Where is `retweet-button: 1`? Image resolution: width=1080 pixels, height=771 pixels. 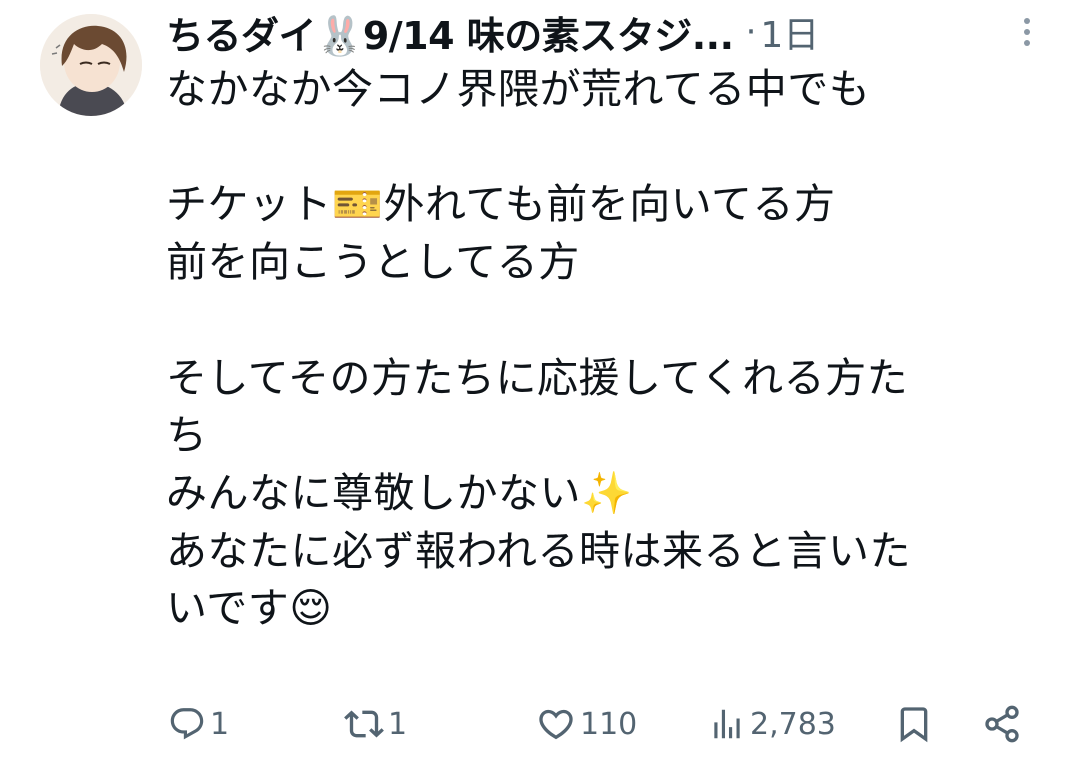
retweet-button: 1 is located at coordinates (375, 724).